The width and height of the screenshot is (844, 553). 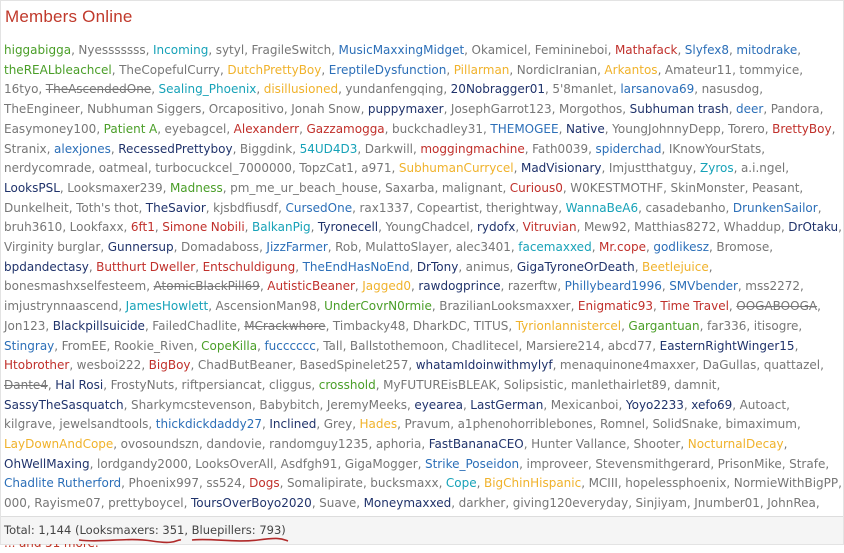 I want to click on member-link: crosshold, so click(x=347, y=385).